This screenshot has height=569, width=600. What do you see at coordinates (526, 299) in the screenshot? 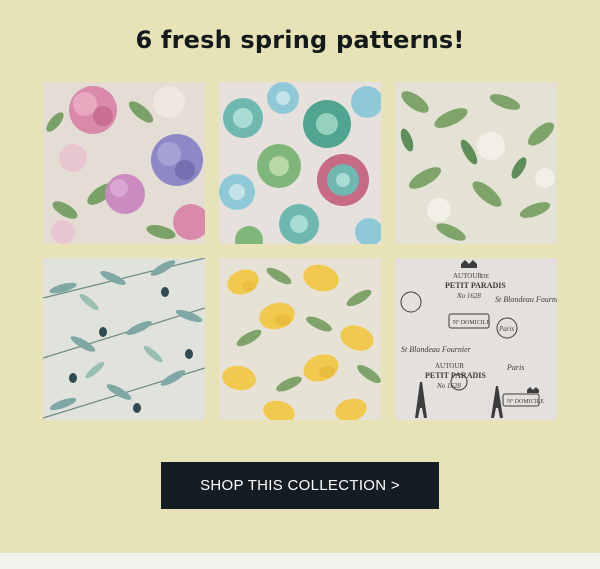
I see `stamp-text-script-name: St Blondeau Fournier` at bounding box center [526, 299].